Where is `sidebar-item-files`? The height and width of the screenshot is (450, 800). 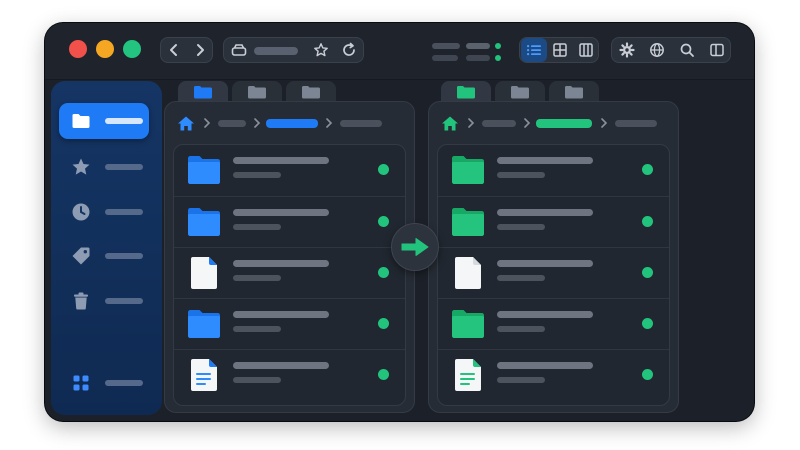 sidebar-item-files is located at coordinates (104, 121).